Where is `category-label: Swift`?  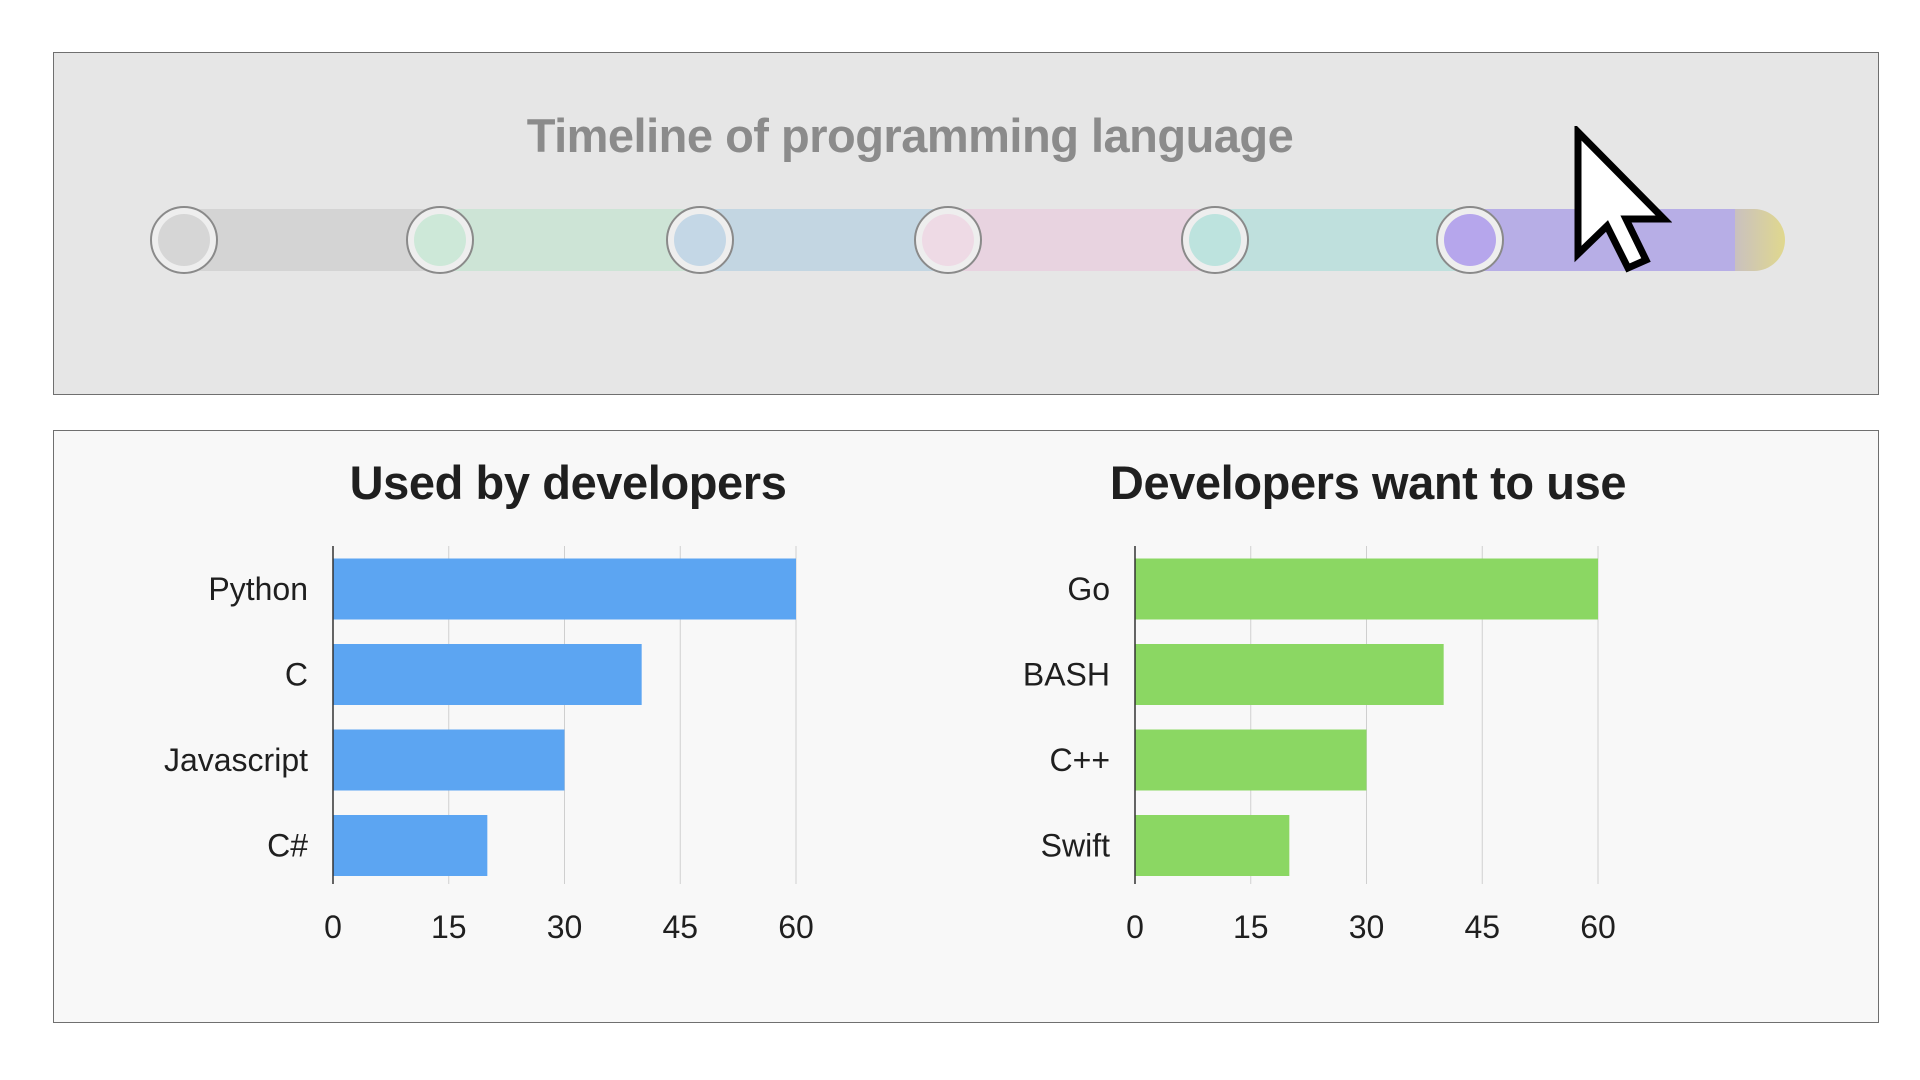 category-label: Swift is located at coordinates (1075, 846).